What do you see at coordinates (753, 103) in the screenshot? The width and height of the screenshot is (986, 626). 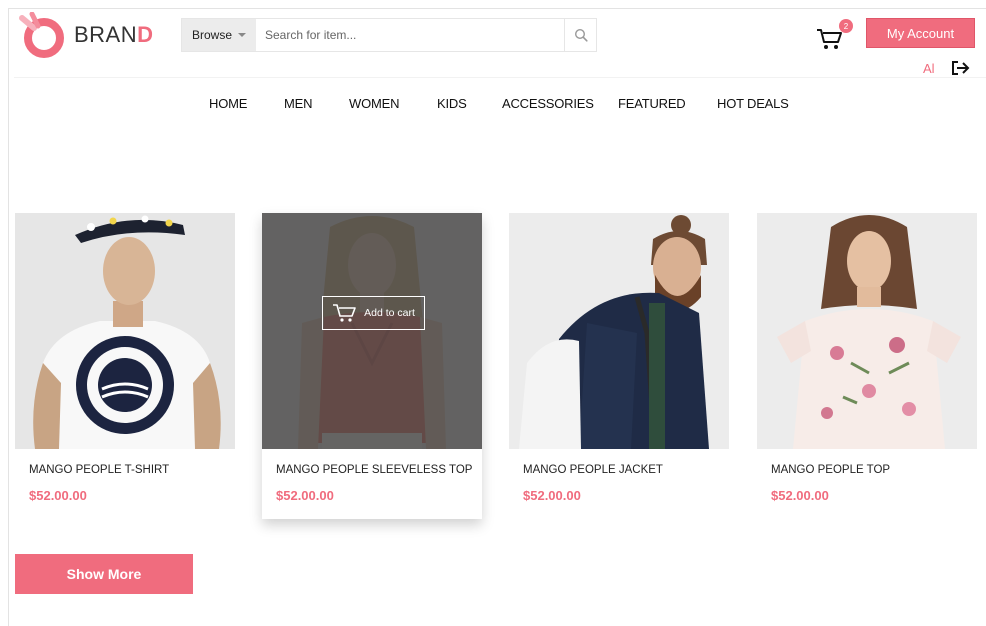 I see `nav-hot-deals: HOT DEALS` at bounding box center [753, 103].